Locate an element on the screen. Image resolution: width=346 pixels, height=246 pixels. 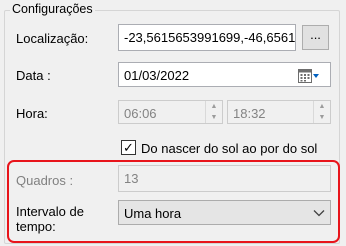
end-time-value: 18:32 is located at coordinates (249, 113).